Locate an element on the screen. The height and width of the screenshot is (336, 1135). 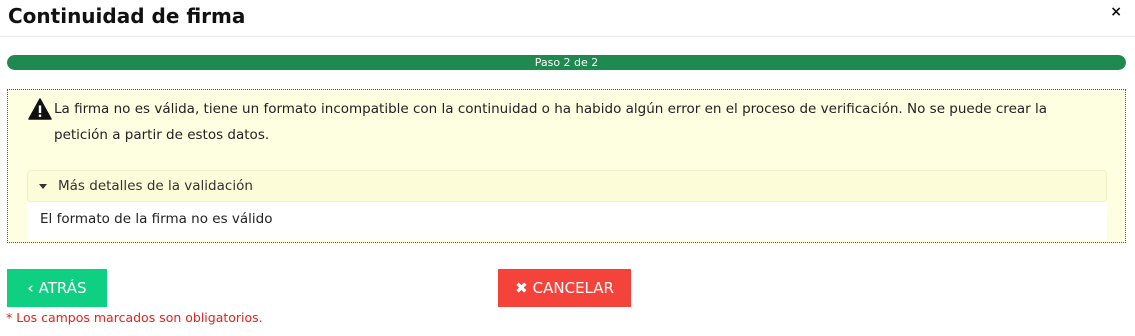
back-button: ‹ ATRÁS is located at coordinates (57, 288).